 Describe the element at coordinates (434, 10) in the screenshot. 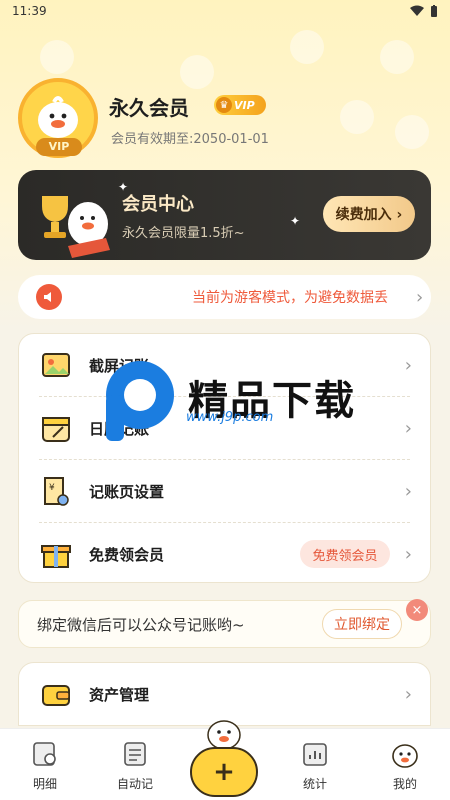

I see `battery-icon` at that location.